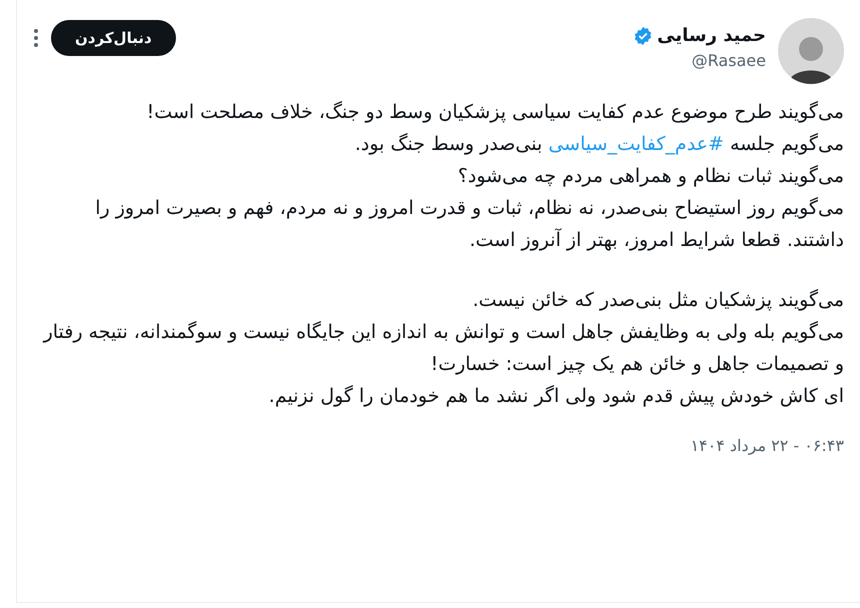 This screenshot has height=608, width=860. I want to click on tweet-text: می‌گویند ثبات نظام و همراهی مردم چه می‌شود؟, so click(650, 176).